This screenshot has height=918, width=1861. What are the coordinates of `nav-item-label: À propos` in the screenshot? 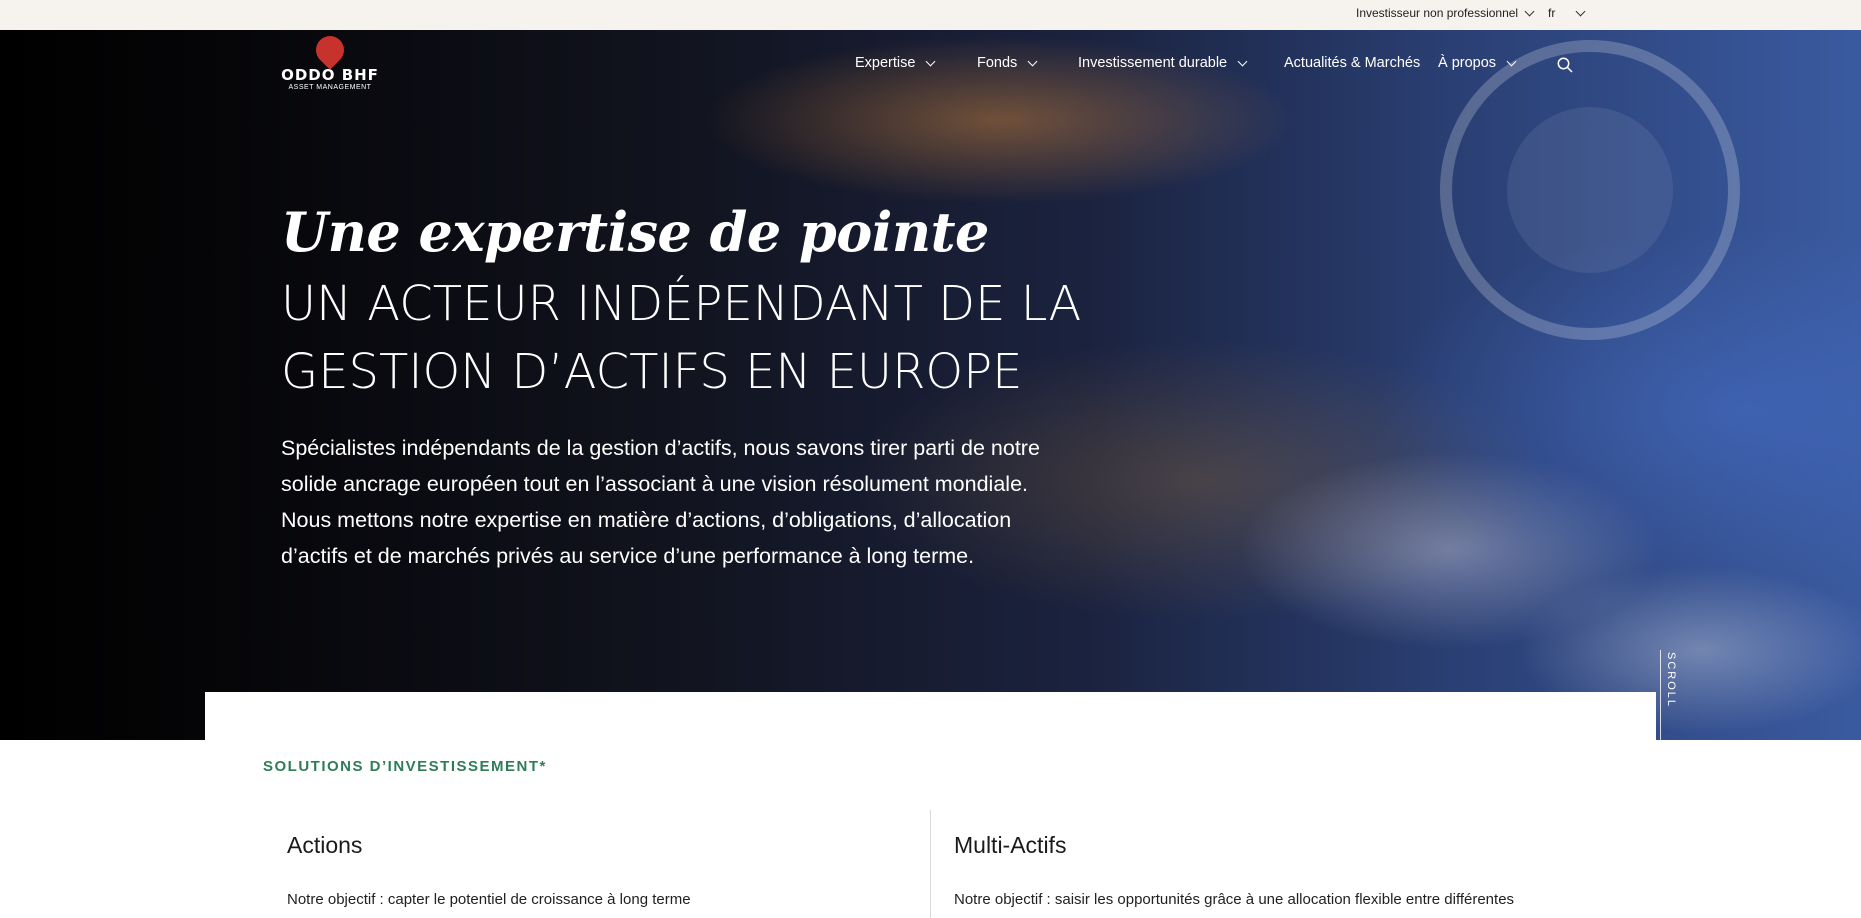 It's located at (1467, 63).